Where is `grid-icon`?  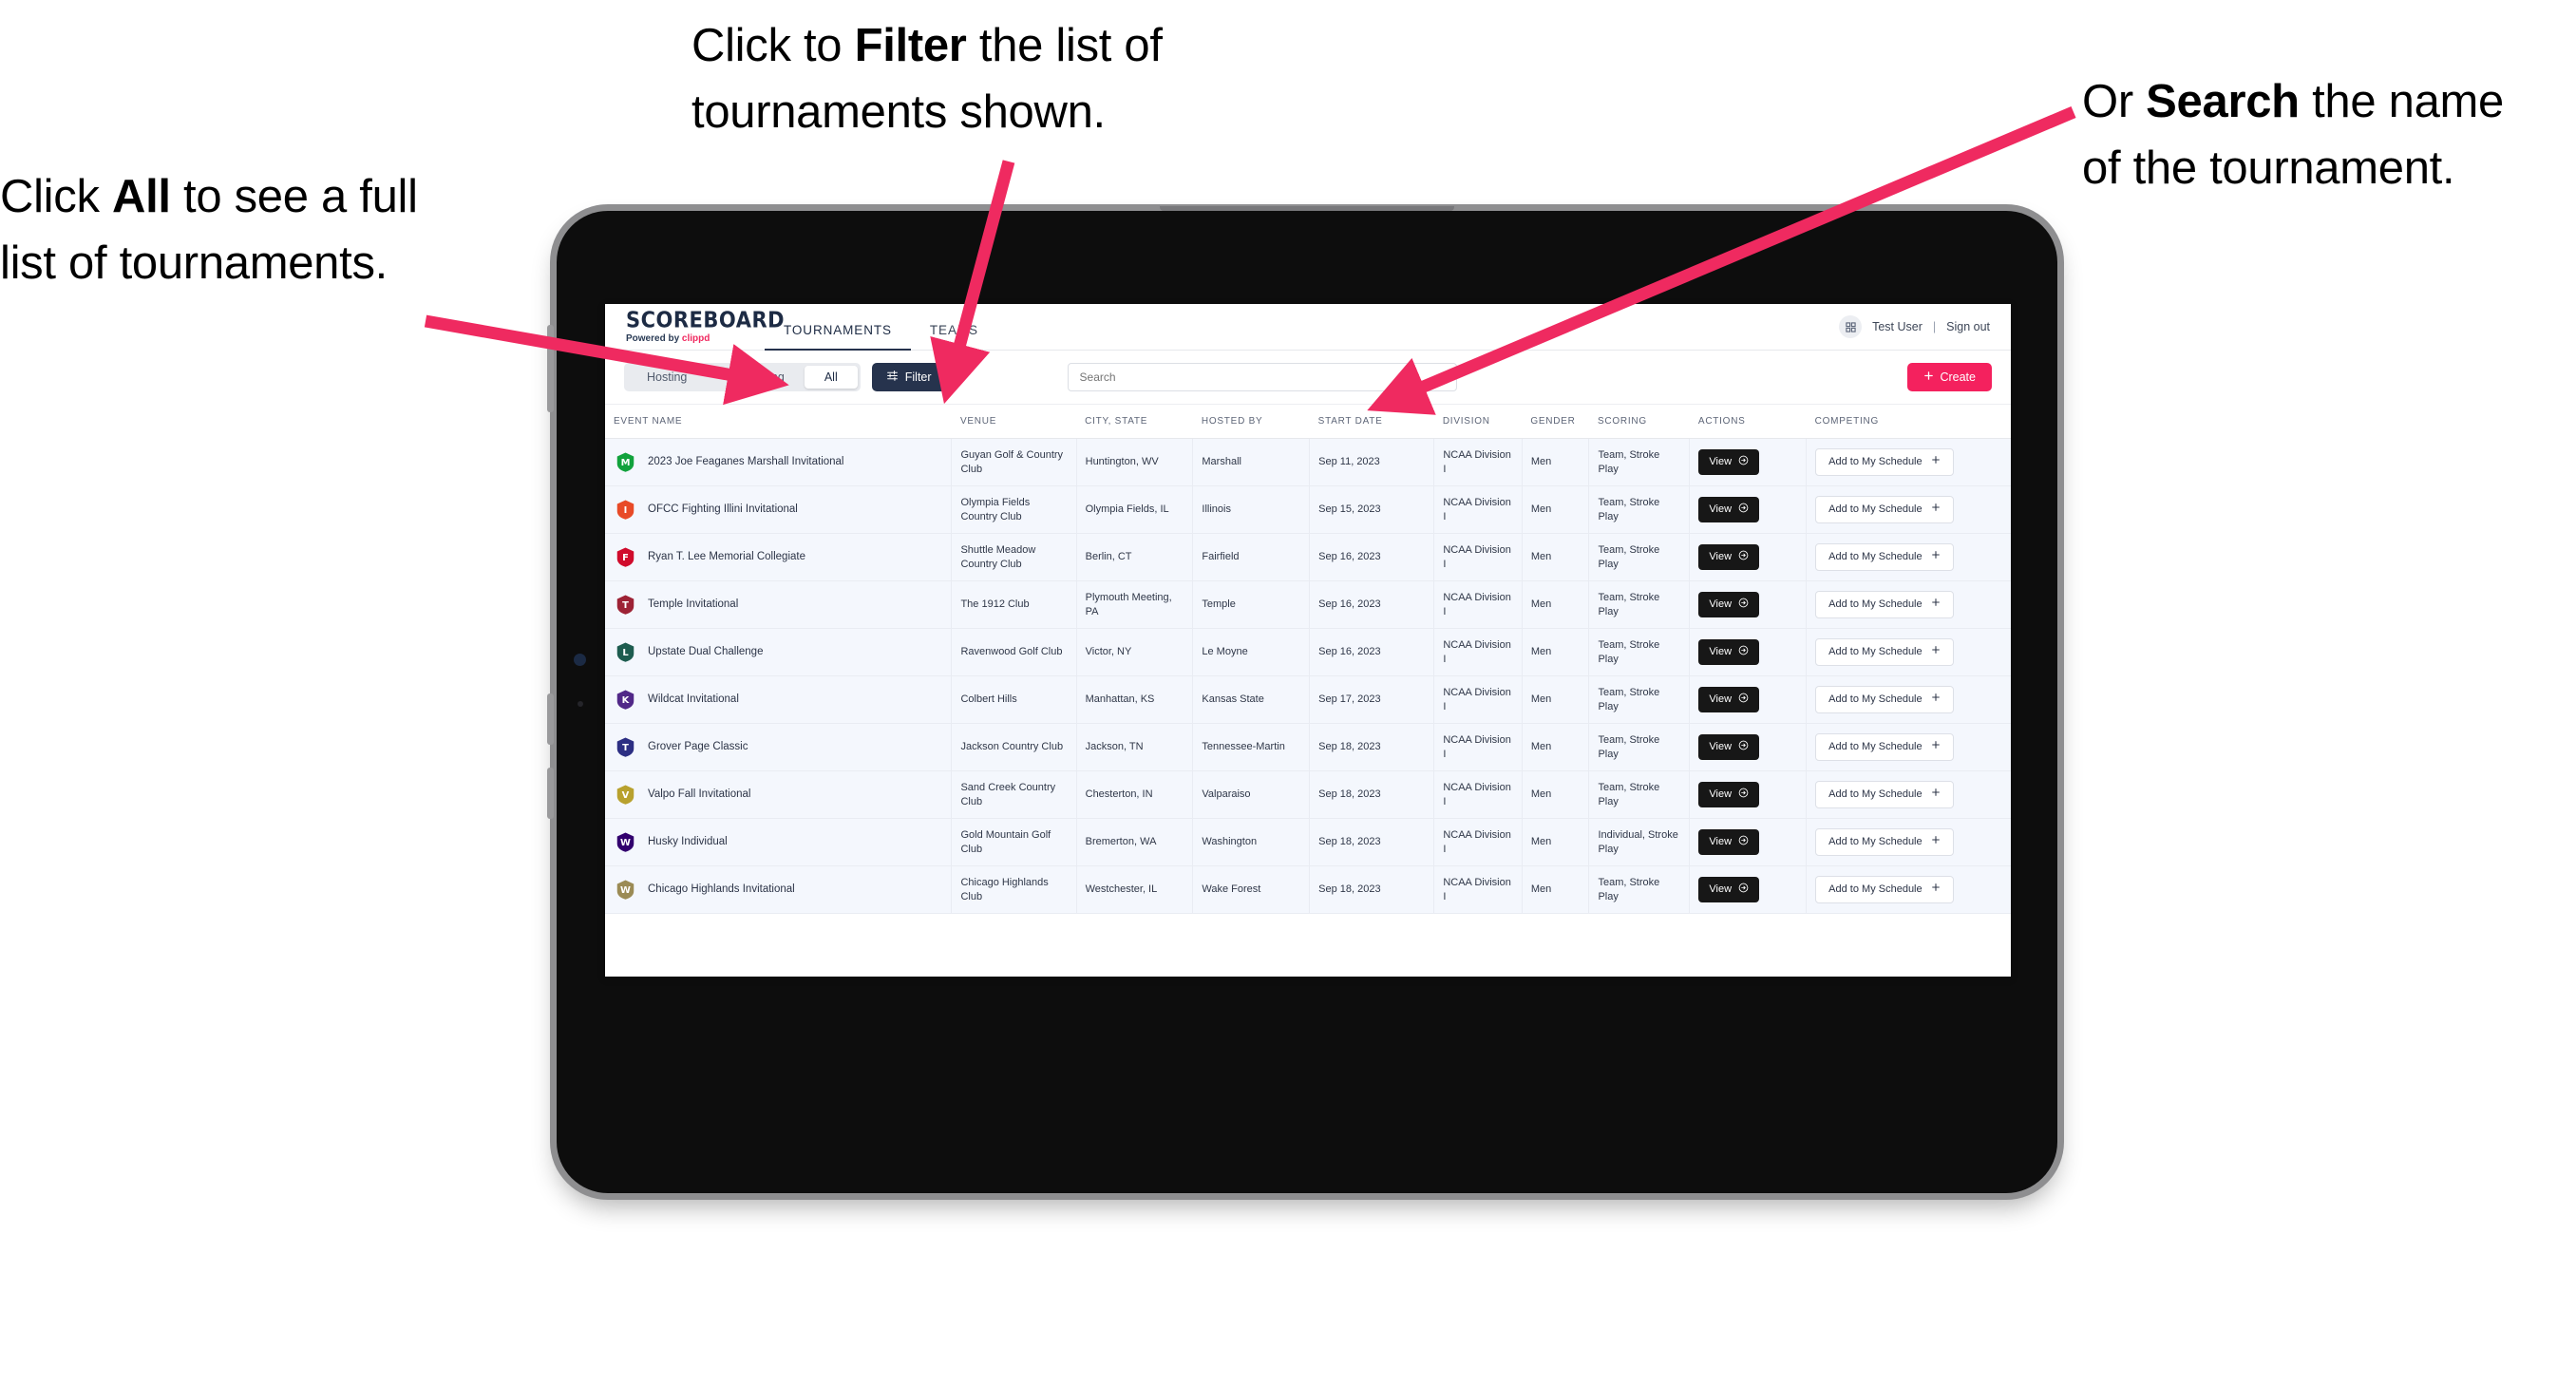 grid-icon is located at coordinates (1851, 326).